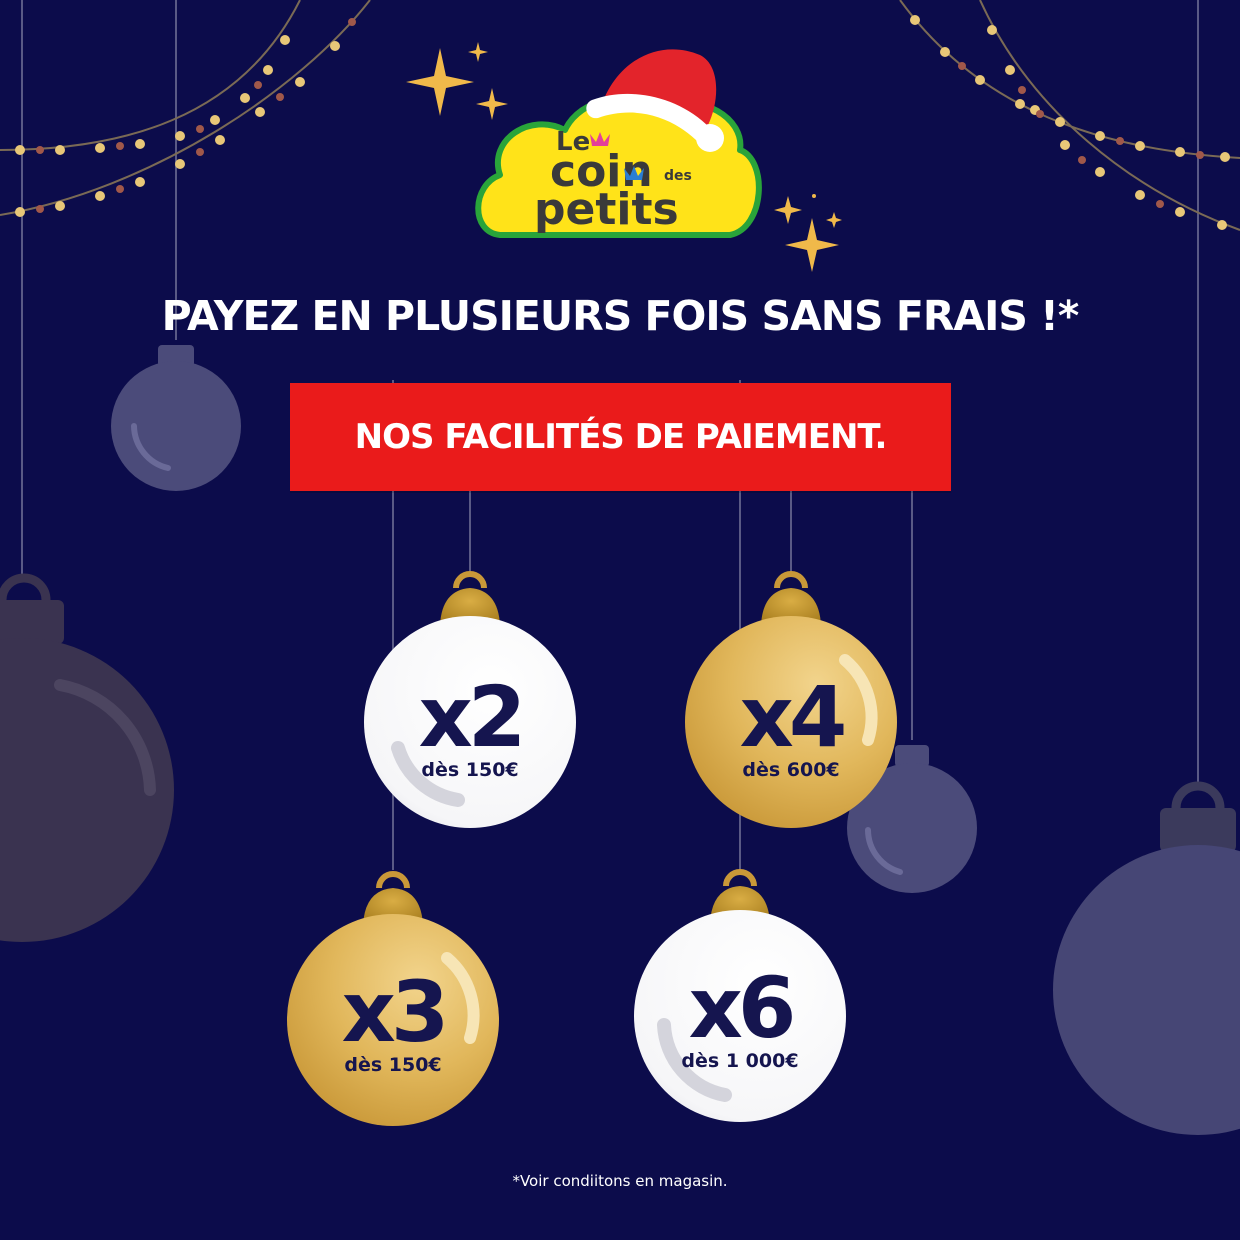 The height and width of the screenshot is (1240, 1240). I want to click on option-minimum: dès 1 000€, so click(740, 1061).